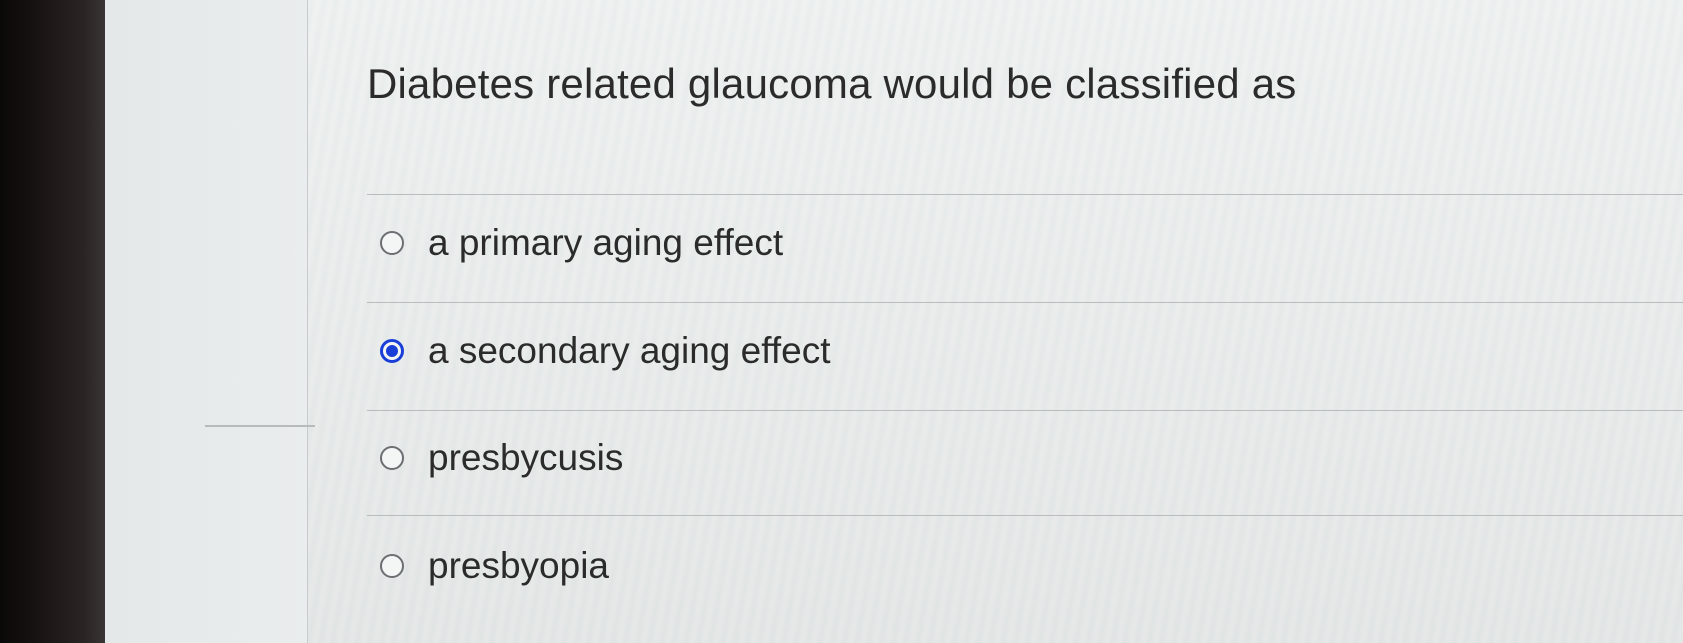 Image resolution: width=1683 pixels, height=643 pixels. I want to click on radio-button-selected, so click(392, 351).